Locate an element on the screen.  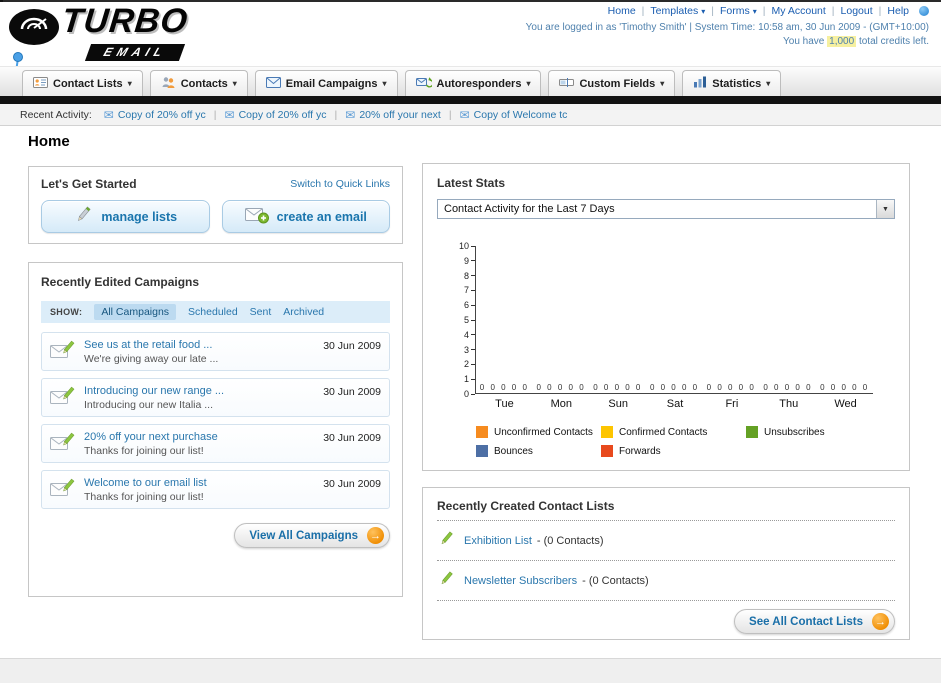
y-tick: 8 is located at coordinates (469, 276).